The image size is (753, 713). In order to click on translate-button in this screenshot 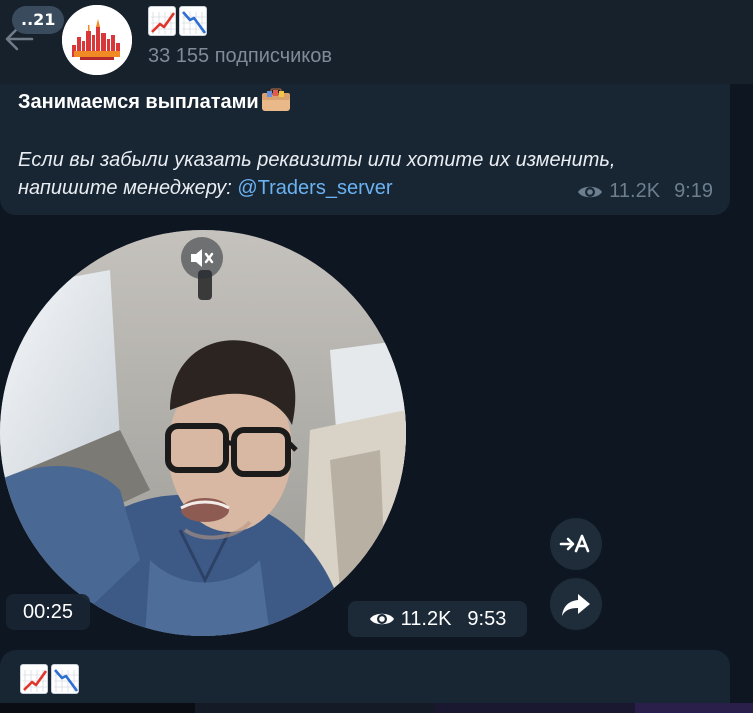, I will do `click(576, 544)`.